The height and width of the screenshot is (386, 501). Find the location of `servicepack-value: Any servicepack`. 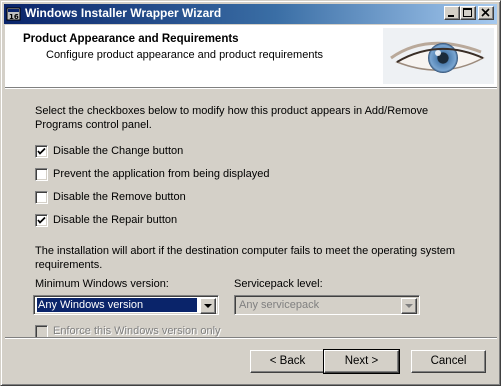

servicepack-value: Any servicepack is located at coordinates (279, 305).